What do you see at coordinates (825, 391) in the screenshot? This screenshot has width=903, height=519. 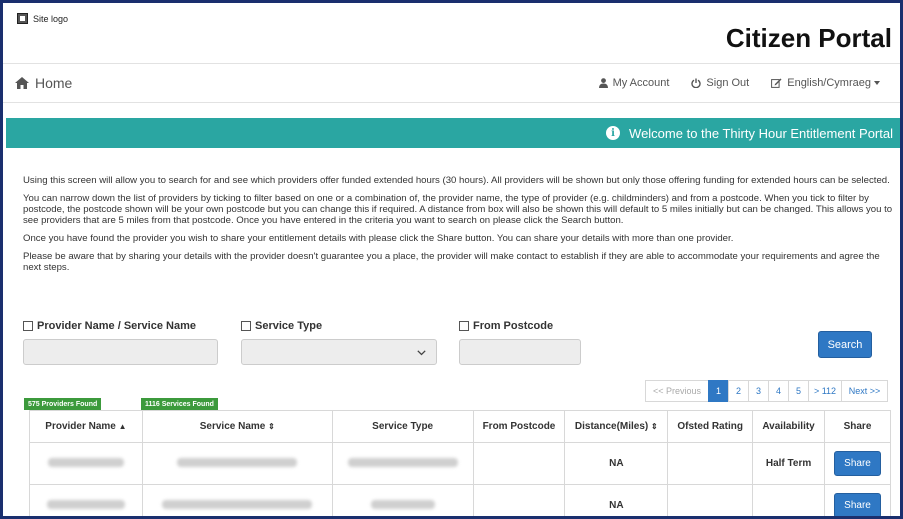 I see `pagination-page-112: > 112` at bounding box center [825, 391].